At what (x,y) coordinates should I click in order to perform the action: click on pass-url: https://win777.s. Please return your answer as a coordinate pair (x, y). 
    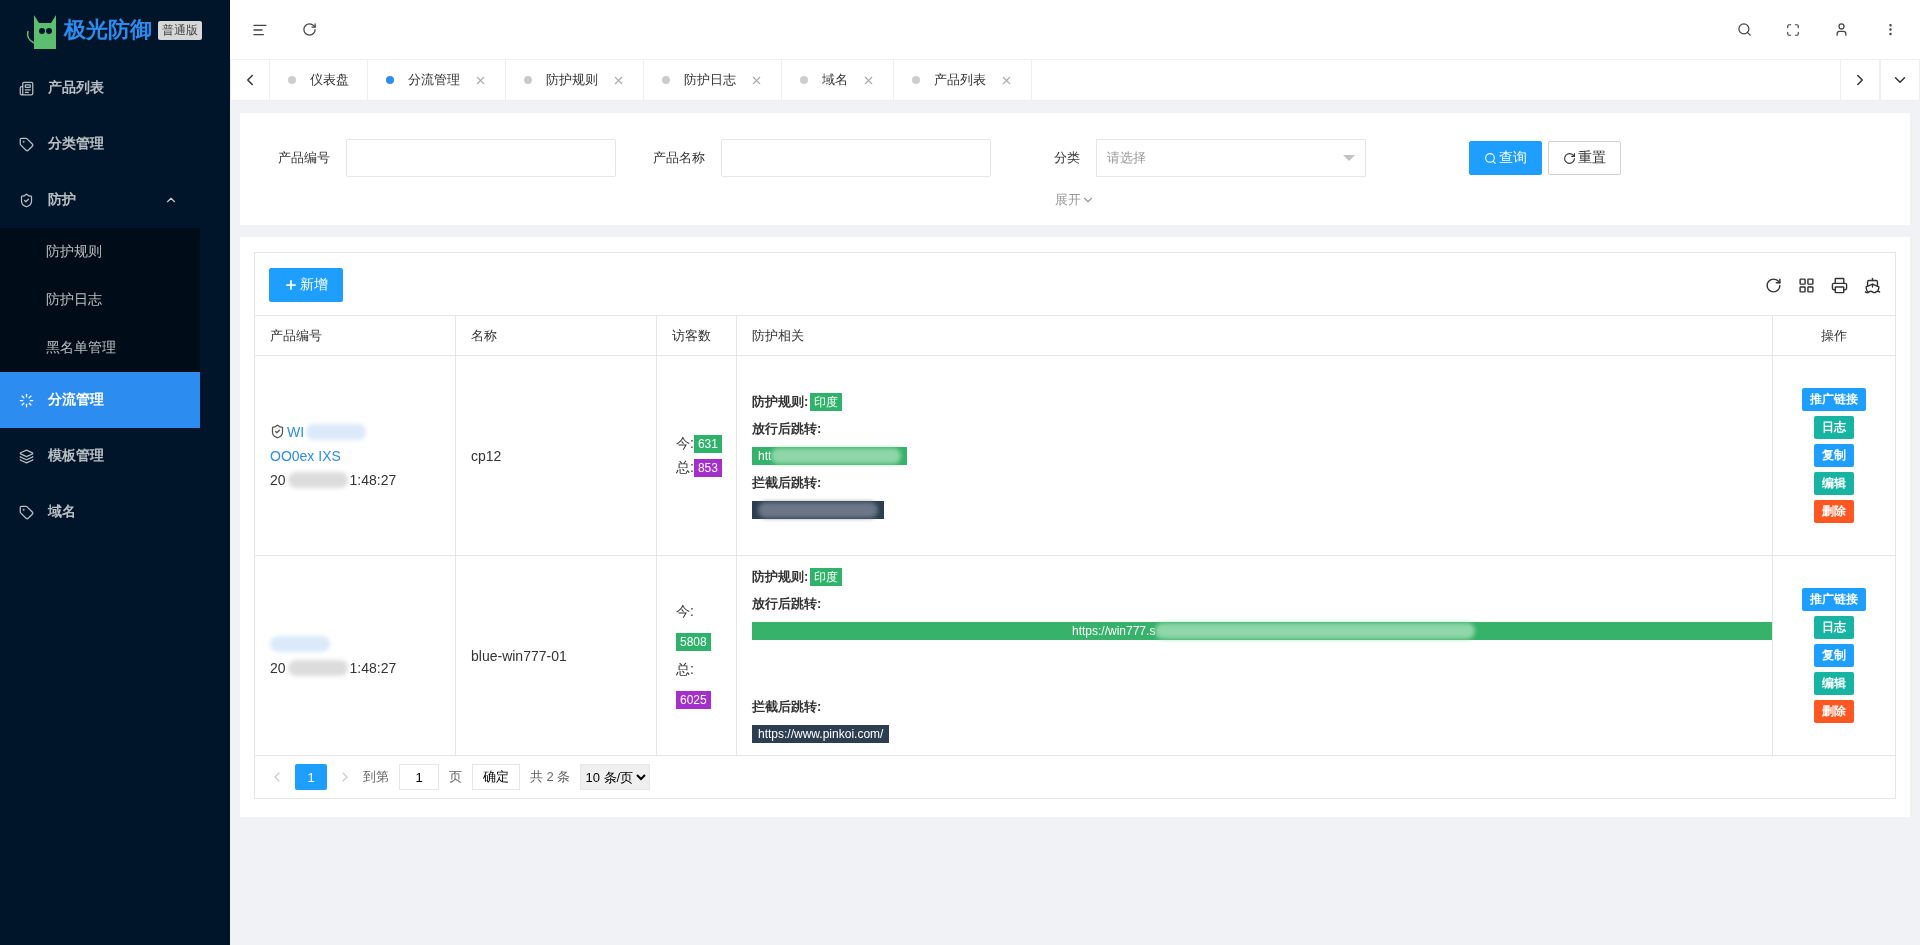
    Looking at the image, I should click on (1262, 631).